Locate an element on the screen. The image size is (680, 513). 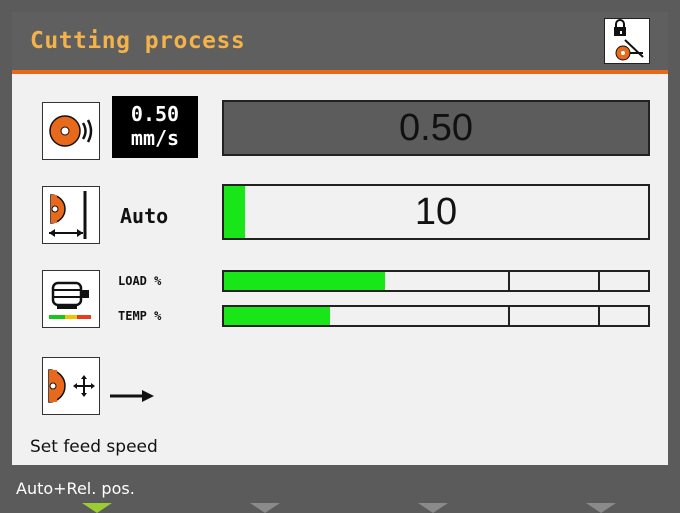
load-bar is located at coordinates (436, 281).